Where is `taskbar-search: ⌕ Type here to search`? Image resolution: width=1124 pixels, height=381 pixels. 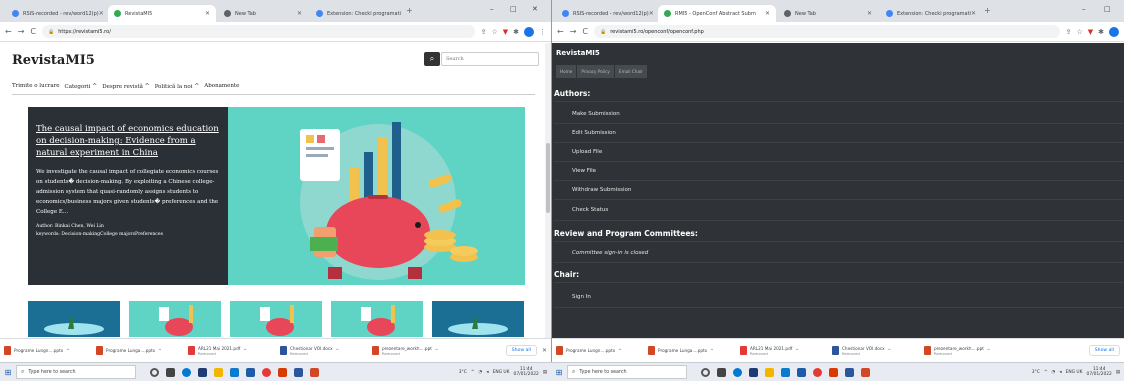 taskbar-search: ⌕ Type here to search is located at coordinates (76, 372).